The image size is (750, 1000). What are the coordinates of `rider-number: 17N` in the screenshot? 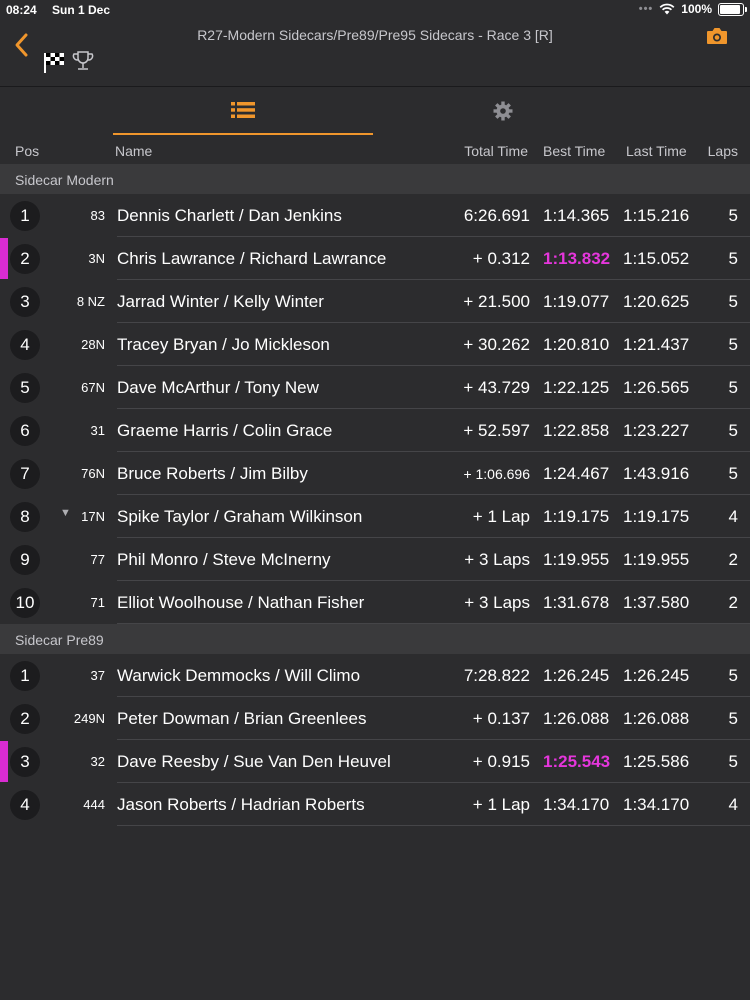 It's located at (93, 516).